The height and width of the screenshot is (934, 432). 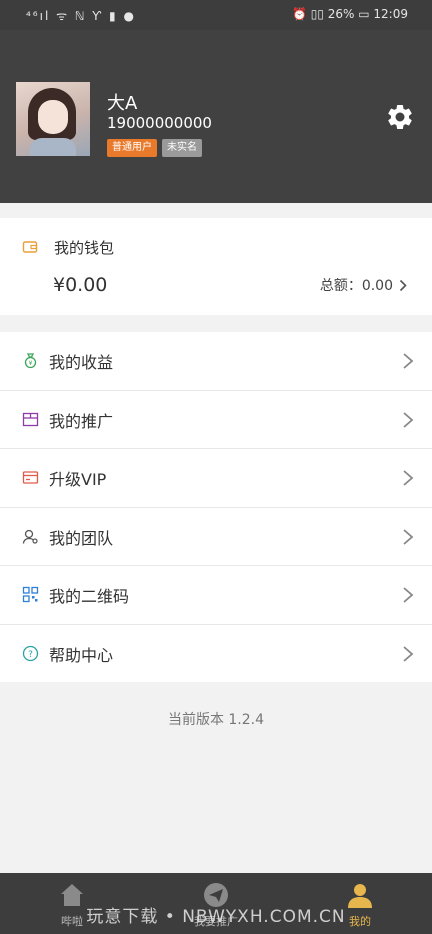 I want to click on wallet-total: 总额：0.00, so click(x=356, y=286).